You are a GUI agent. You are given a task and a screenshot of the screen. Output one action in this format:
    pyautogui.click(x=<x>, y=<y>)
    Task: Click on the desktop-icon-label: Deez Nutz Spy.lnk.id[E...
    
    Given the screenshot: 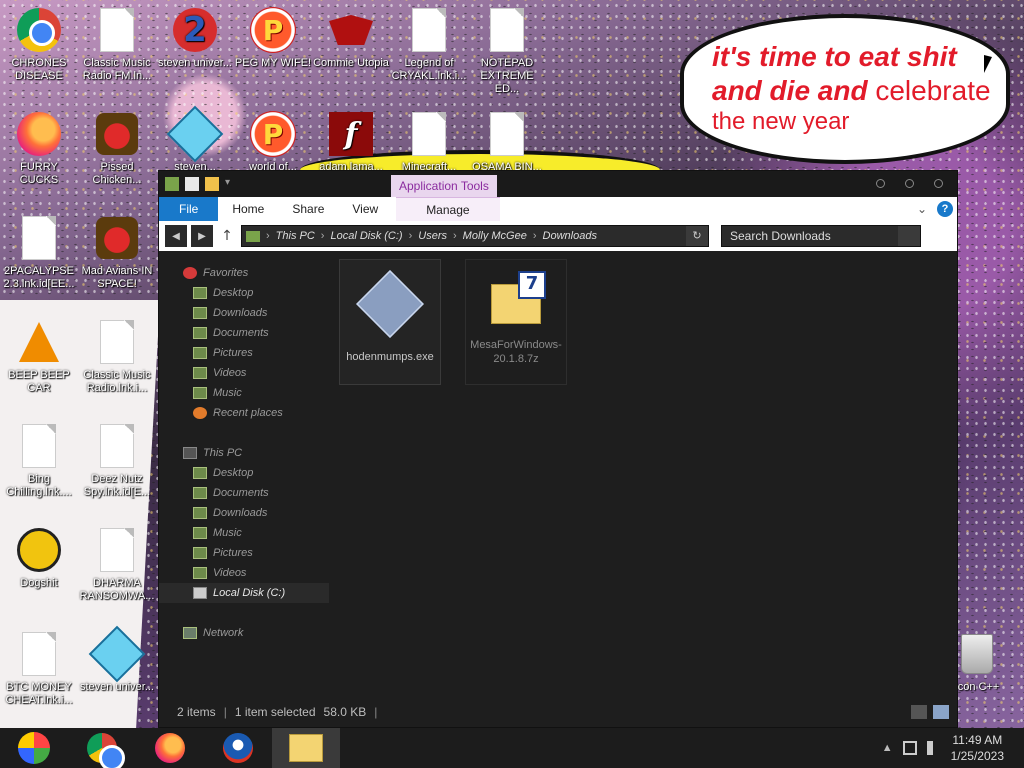 What is the action you would take?
    pyautogui.click(x=117, y=485)
    